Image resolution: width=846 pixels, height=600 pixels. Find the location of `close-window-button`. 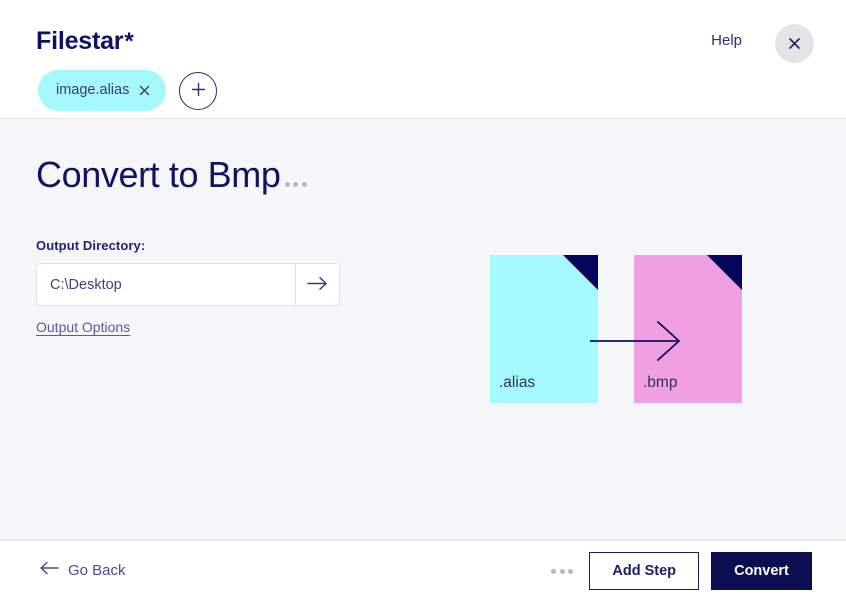

close-window-button is located at coordinates (794, 43).